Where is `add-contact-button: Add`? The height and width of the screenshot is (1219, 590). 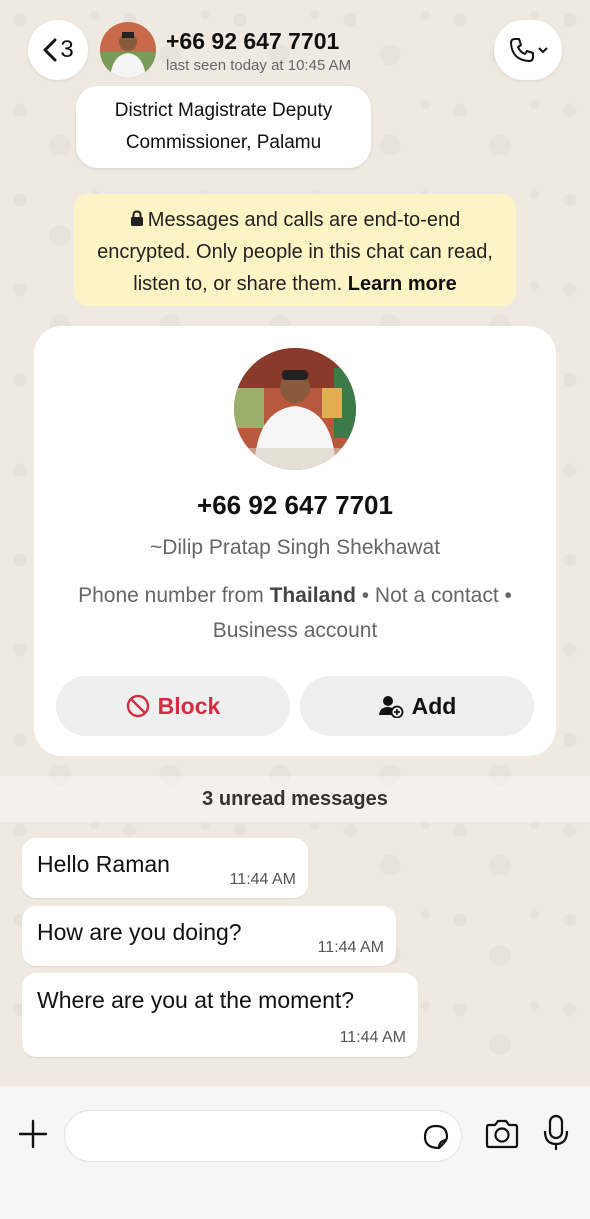
add-contact-button: Add is located at coordinates (417, 706).